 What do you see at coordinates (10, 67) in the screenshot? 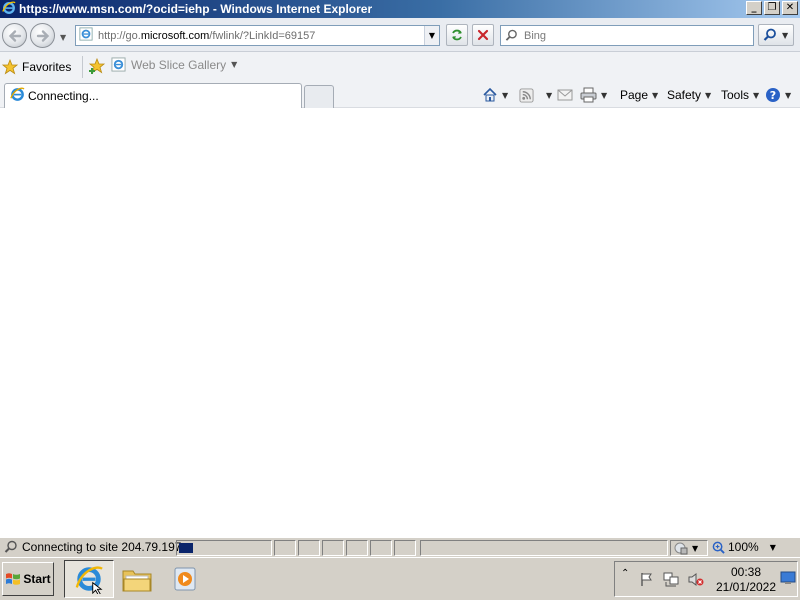
I see `favorites-star-icon` at bounding box center [10, 67].